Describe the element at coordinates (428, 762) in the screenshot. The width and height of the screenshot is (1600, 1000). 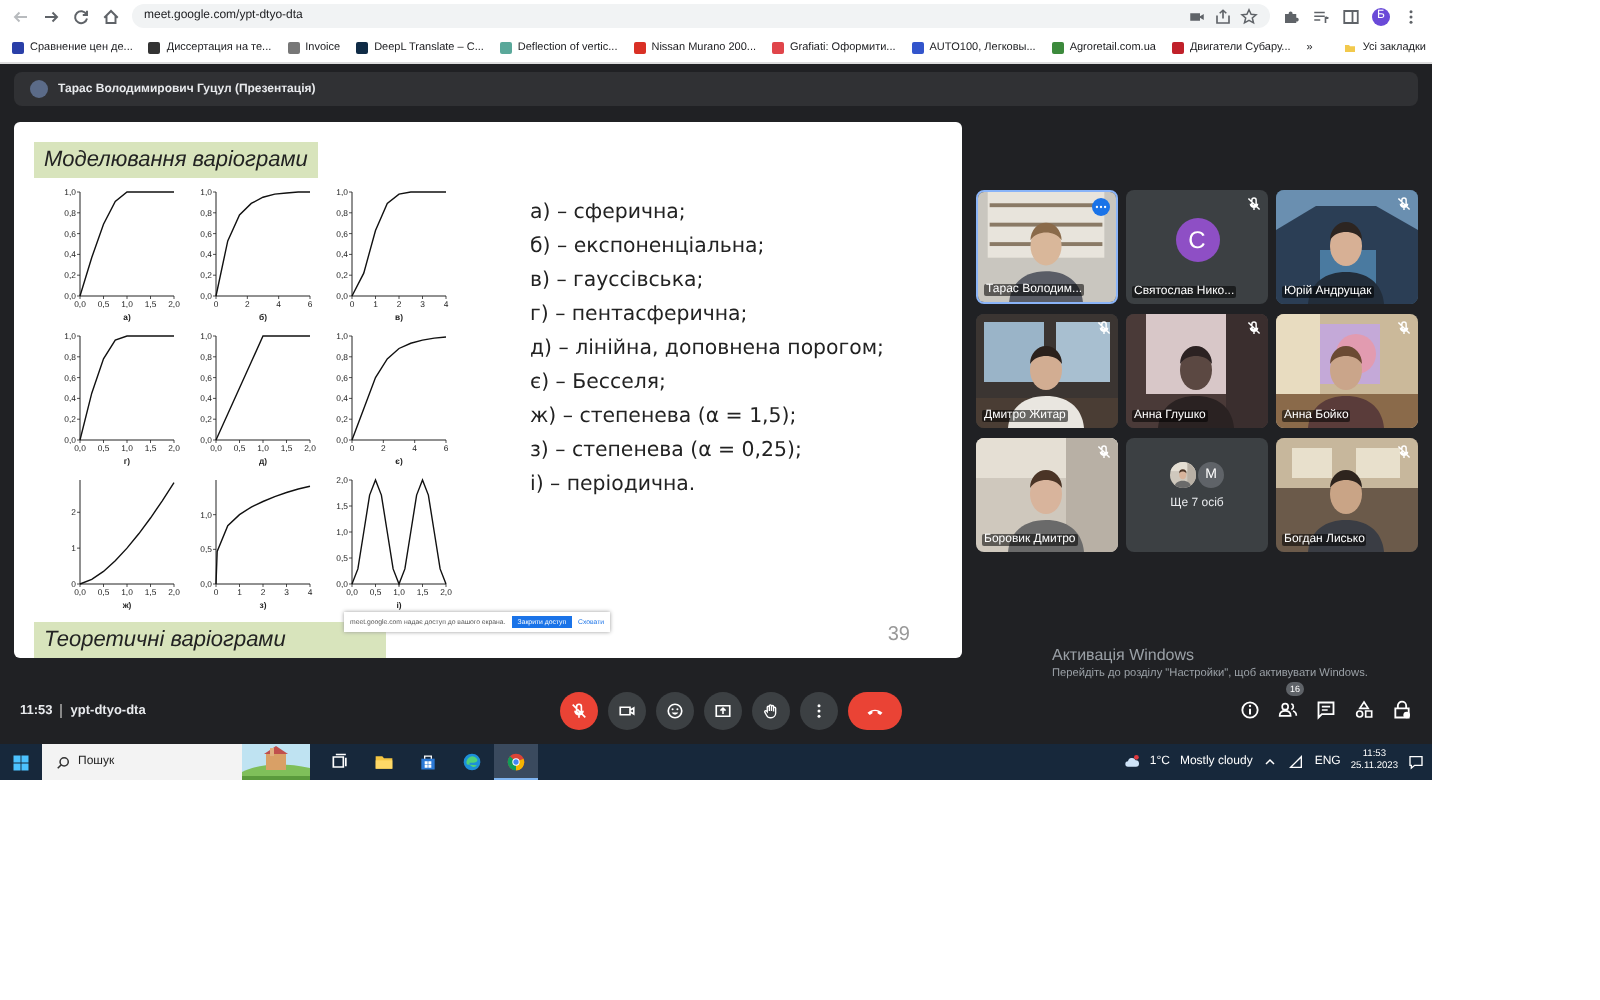
I see `store-icon` at that location.